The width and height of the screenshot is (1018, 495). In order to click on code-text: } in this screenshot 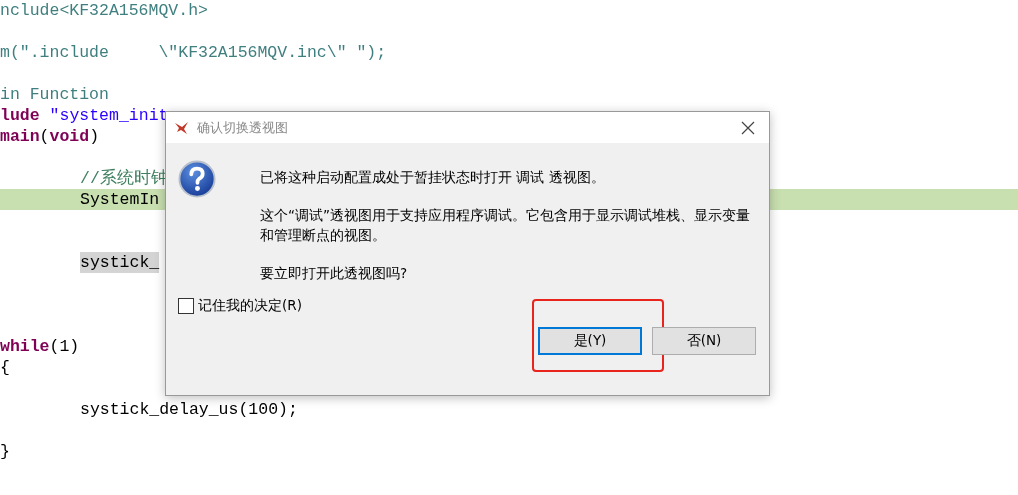, I will do `click(5, 451)`.